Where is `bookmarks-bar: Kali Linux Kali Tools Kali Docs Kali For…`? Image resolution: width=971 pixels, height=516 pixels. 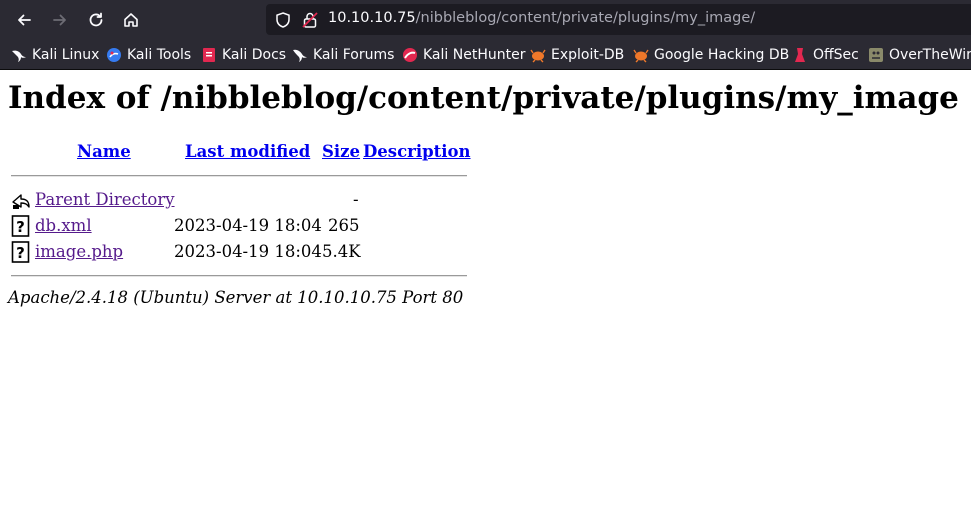
bookmarks-bar: Kali Linux Kali Tools Kali Docs Kali For… is located at coordinates (485, 54).